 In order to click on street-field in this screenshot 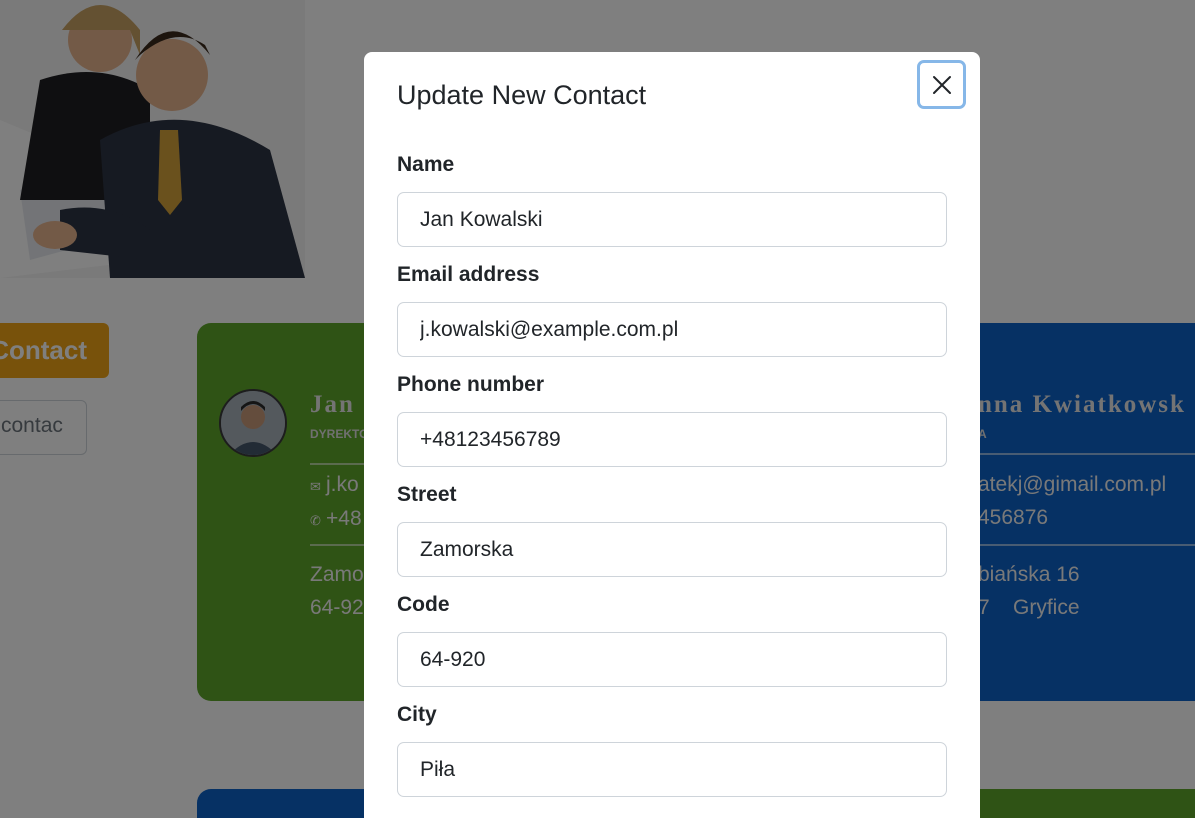, I will do `click(672, 549)`.